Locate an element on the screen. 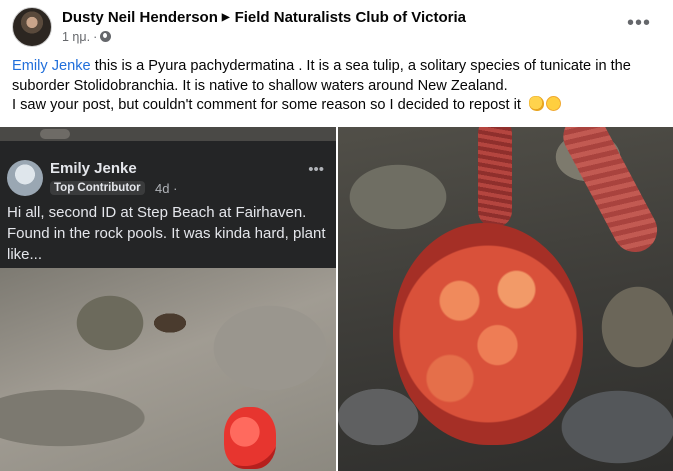 Image resolution: width=673 pixels, height=471 pixels. group-name: Field Naturalists Club of Victoria is located at coordinates (350, 17).